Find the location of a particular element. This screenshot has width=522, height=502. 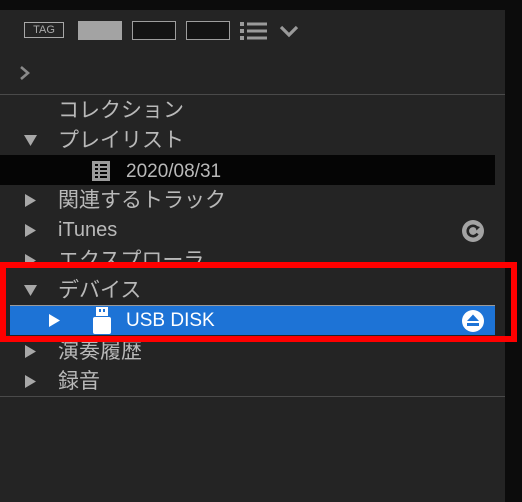

tree-item-label: 録音 is located at coordinates (79, 381).